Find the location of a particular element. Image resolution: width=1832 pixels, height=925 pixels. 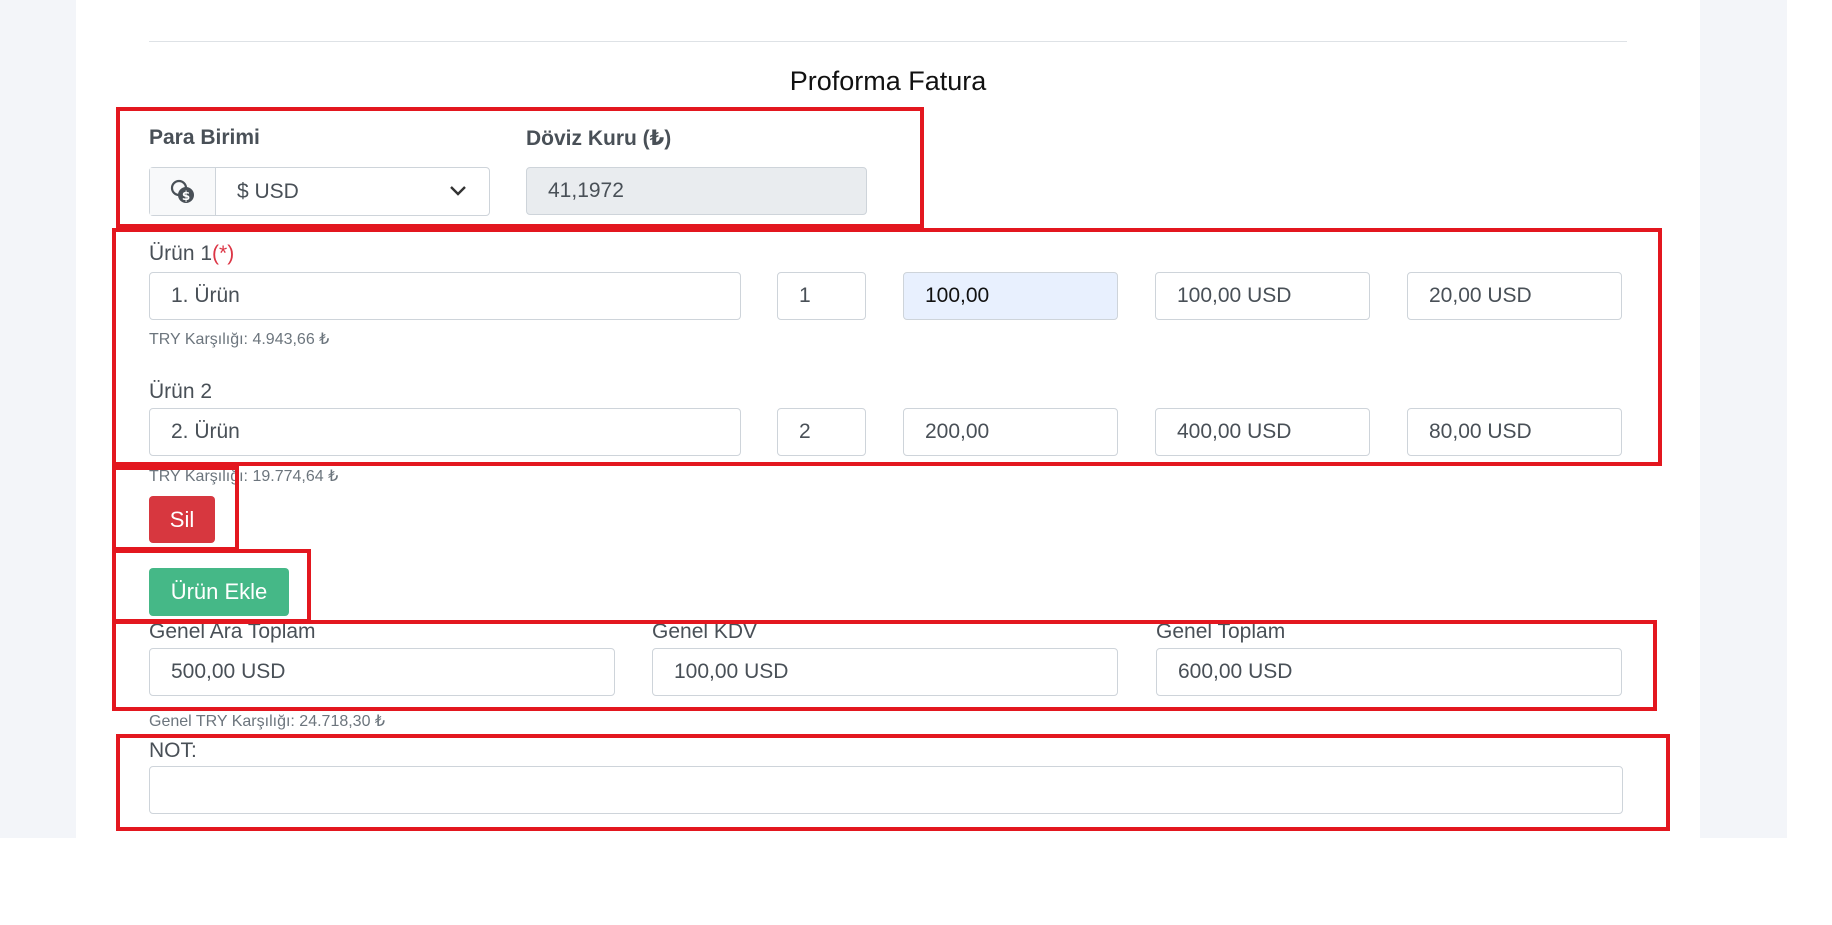

currency-label: Para Birimi is located at coordinates (204, 137).